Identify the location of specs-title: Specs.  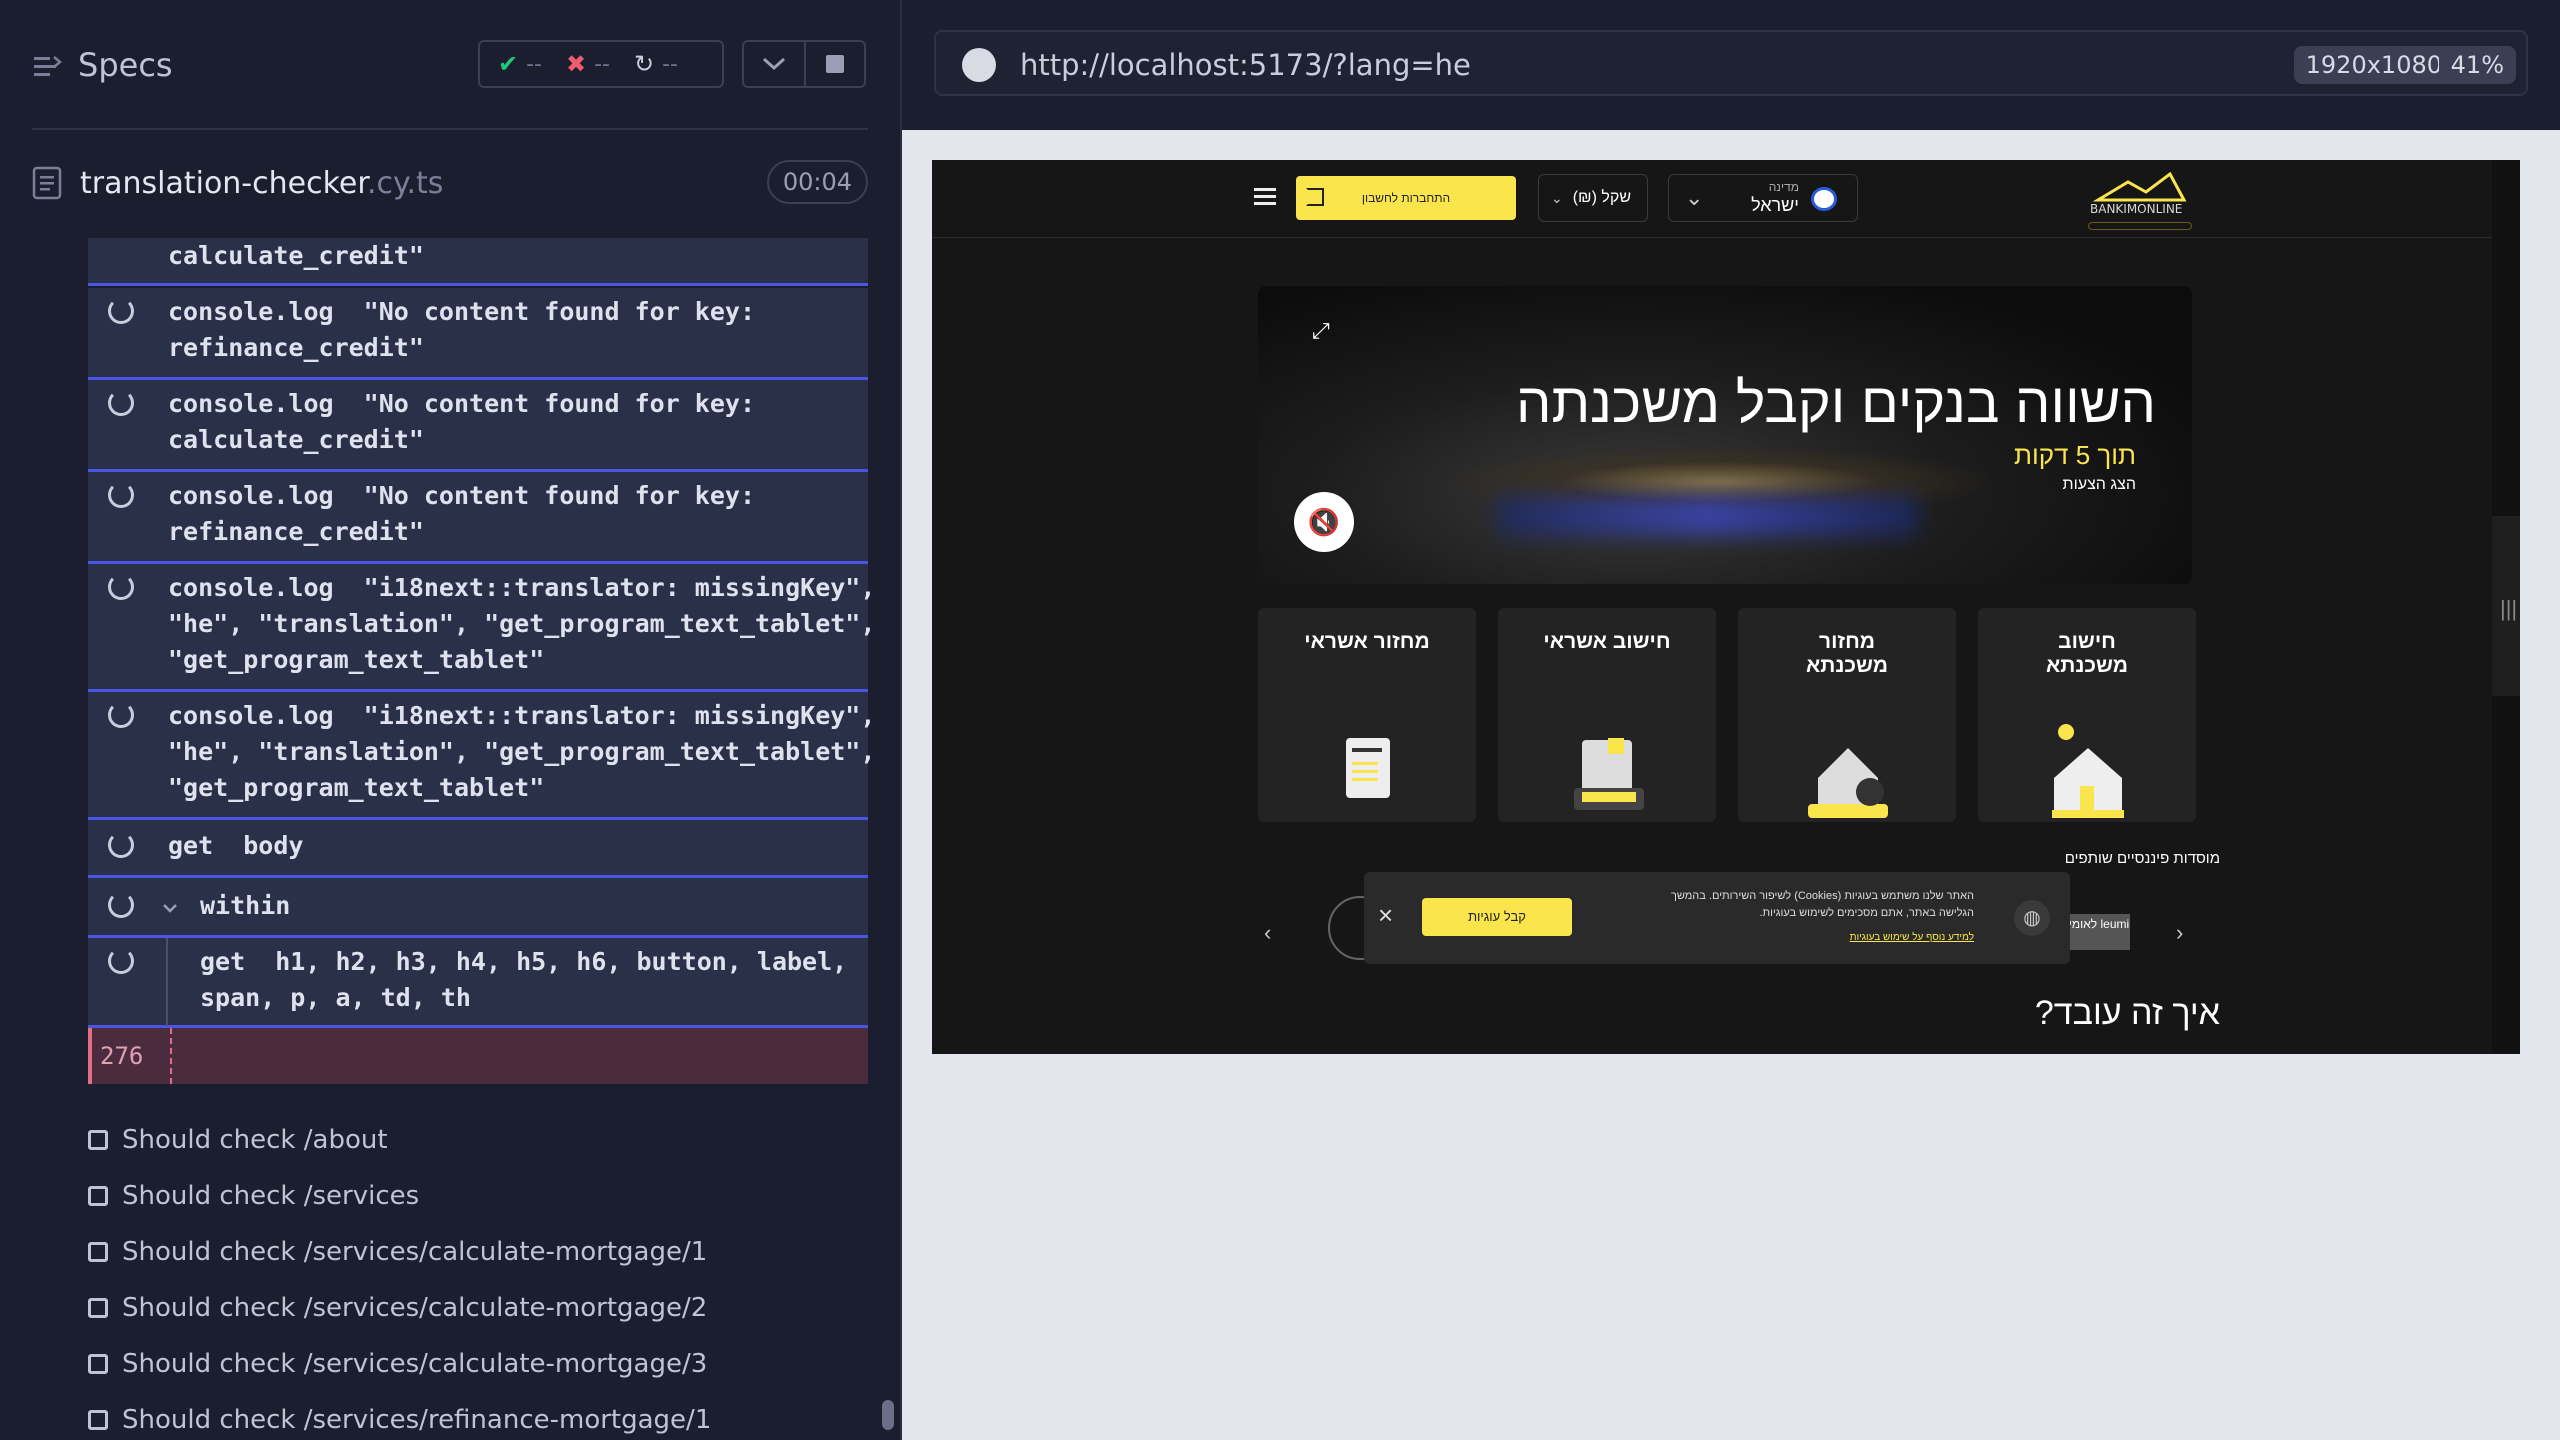
(125, 65).